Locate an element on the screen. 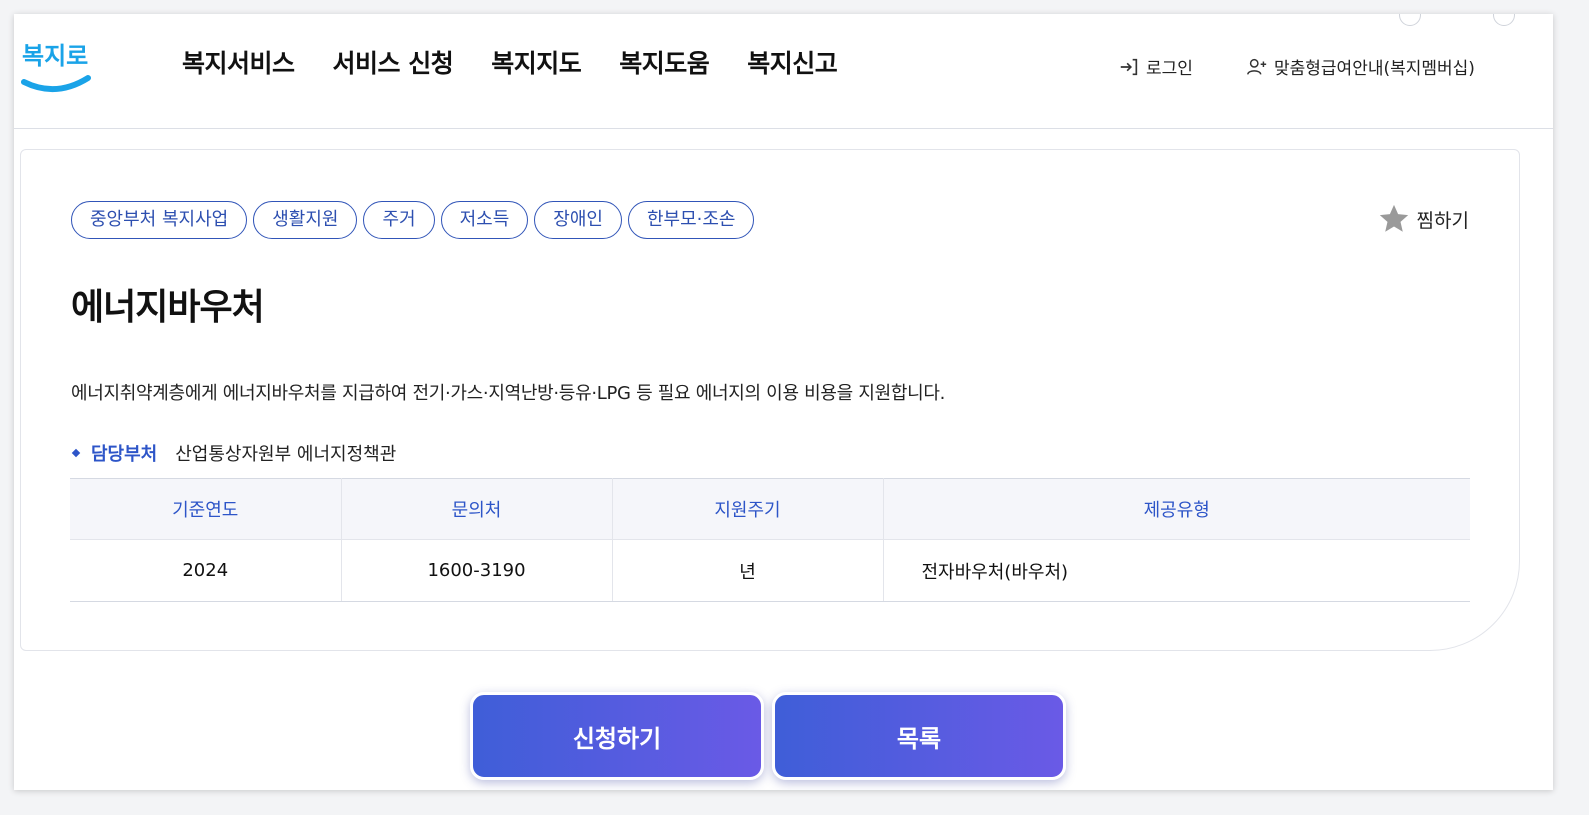  tag-housing: 주거 is located at coordinates (399, 220).